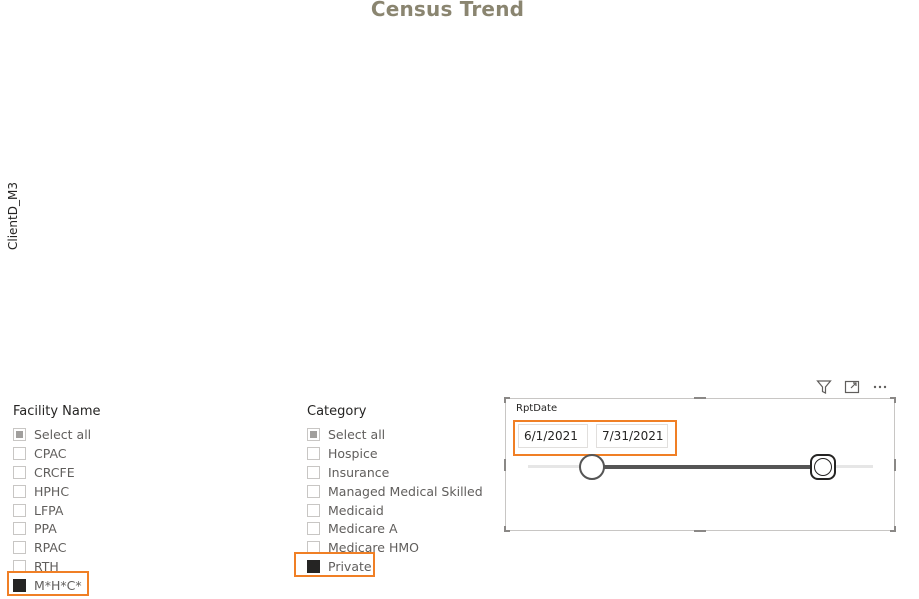 This screenshot has width=919, height=599. Describe the element at coordinates (537, 408) in the screenshot. I see `date-slicer-title: RptDate` at that location.